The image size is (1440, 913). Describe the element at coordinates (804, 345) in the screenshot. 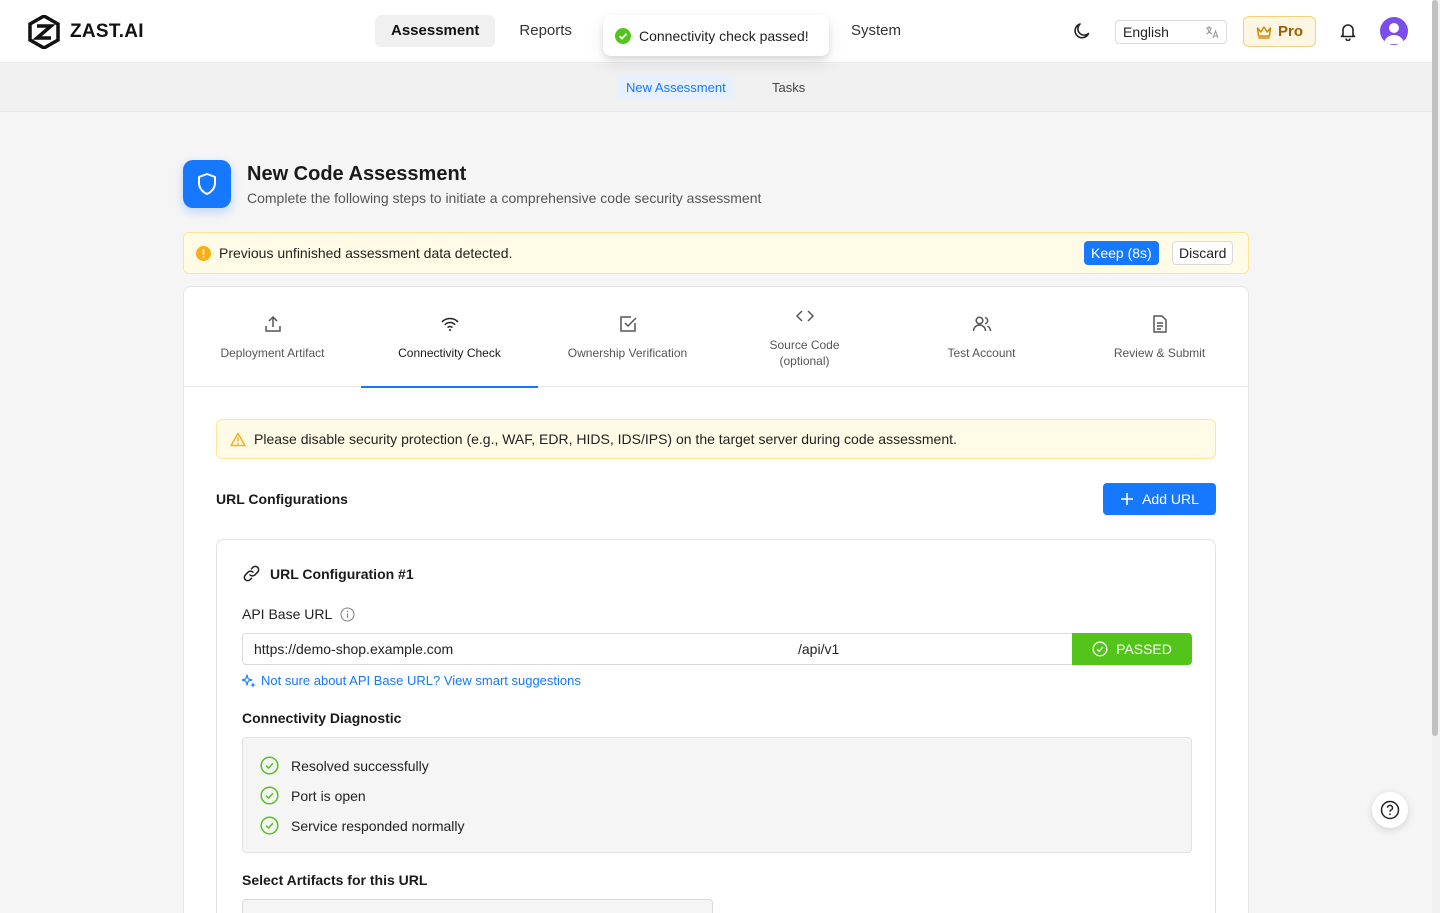

I see `step-label: Source Code` at that location.